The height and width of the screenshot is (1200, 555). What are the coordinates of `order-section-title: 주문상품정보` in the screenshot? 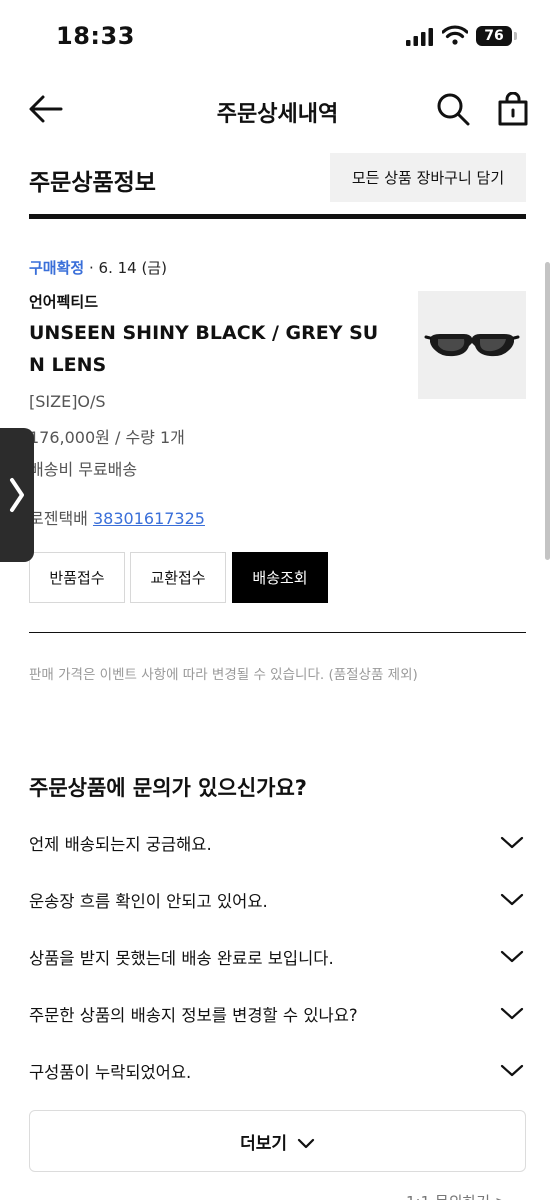 It's located at (92, 183).